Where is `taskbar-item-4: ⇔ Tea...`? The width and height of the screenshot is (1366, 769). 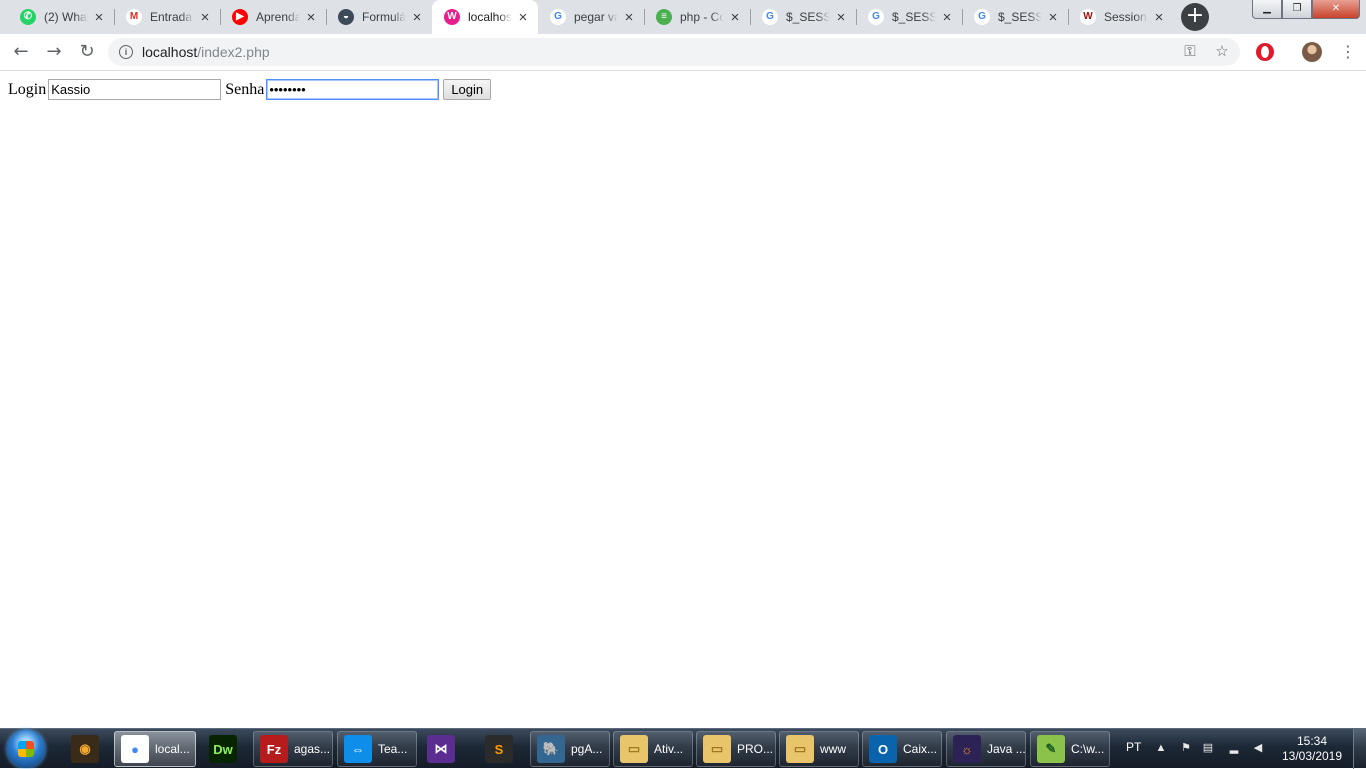
taskbar-item-4: ⇔ Tea... is located at coordinates (377, 749).